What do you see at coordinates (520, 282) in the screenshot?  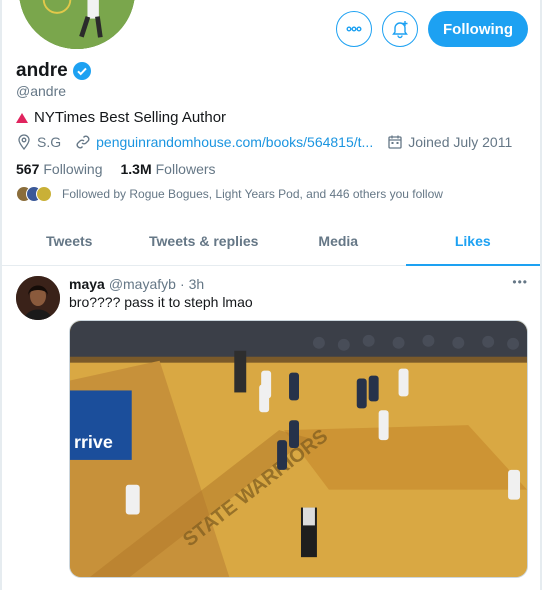 I see `tweet-more-icon: •••` at bounding box center [520, 282].